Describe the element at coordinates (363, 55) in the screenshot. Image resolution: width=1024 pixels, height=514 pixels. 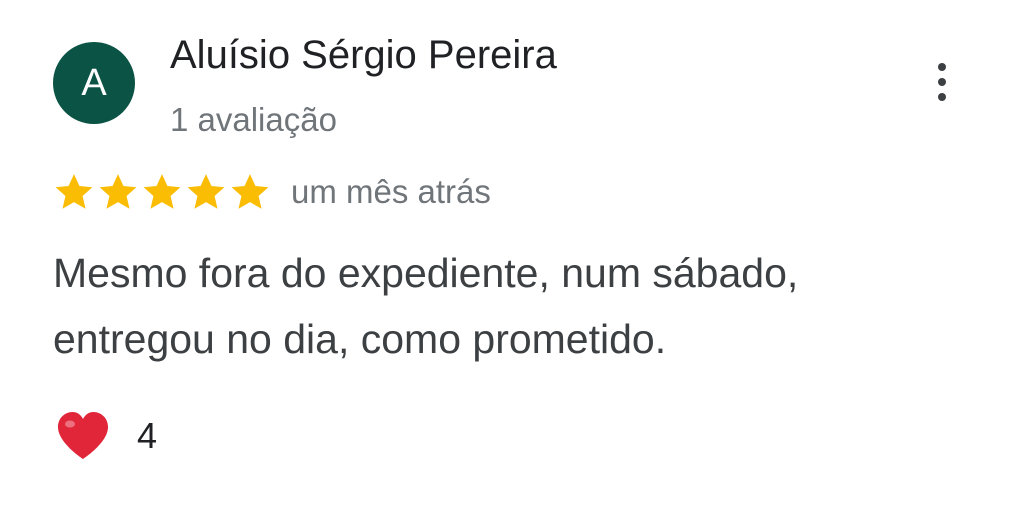
I see `author-name: Aluísio Sérgio Pereira` at that location.